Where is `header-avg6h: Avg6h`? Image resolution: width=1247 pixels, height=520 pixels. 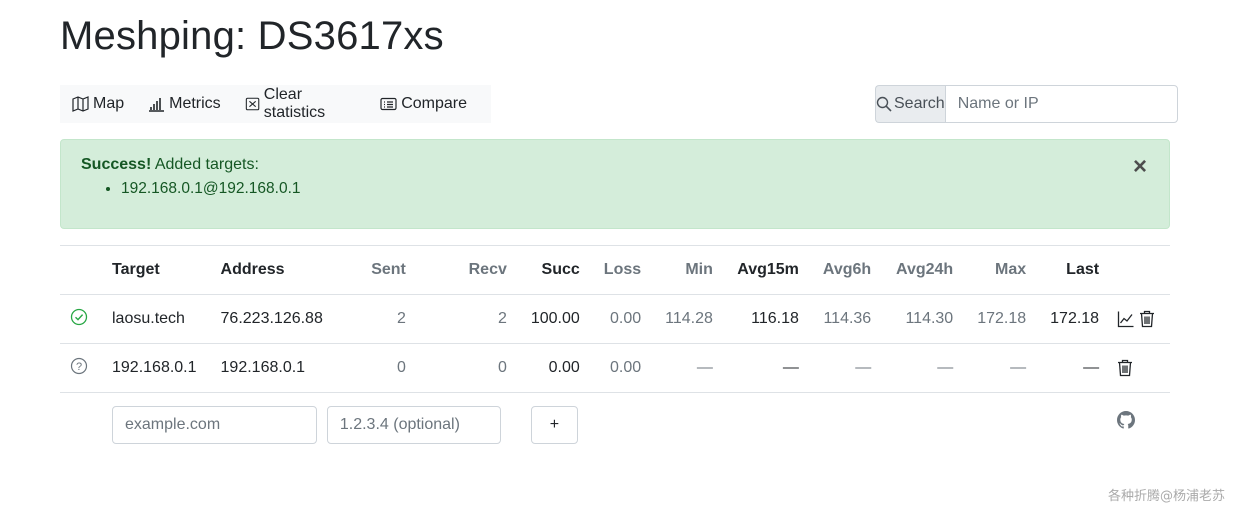 header-avg6h: Avg6h is located at coordinates (847, 270).